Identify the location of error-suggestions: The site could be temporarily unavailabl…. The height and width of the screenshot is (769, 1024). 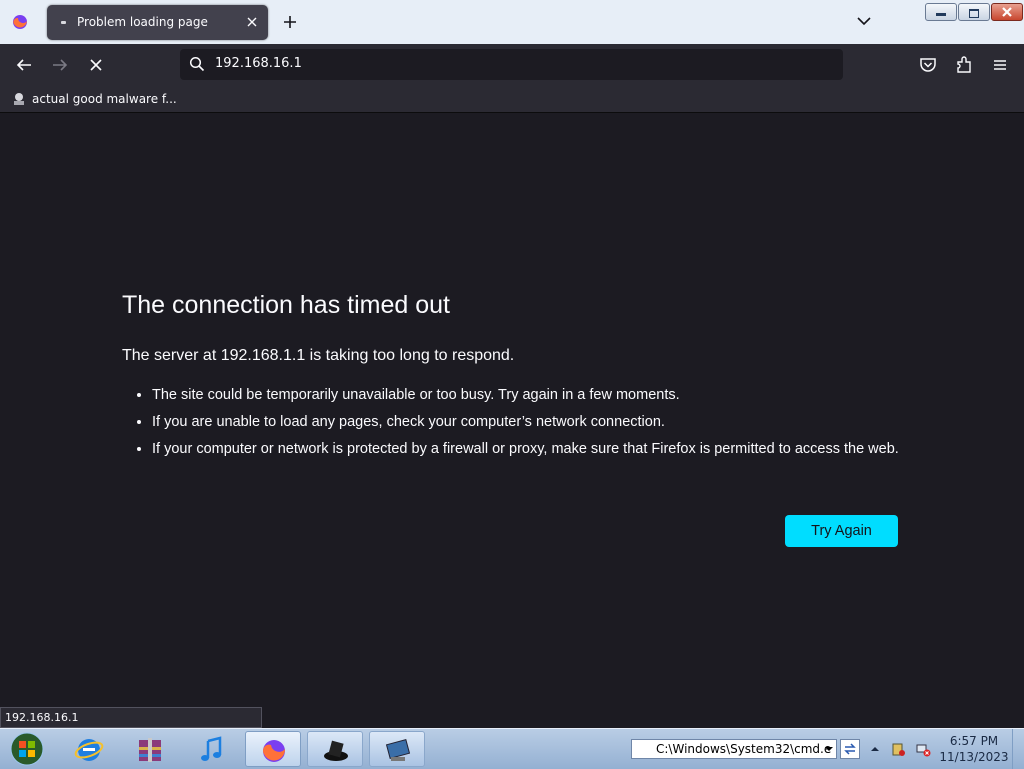
(526, 425).